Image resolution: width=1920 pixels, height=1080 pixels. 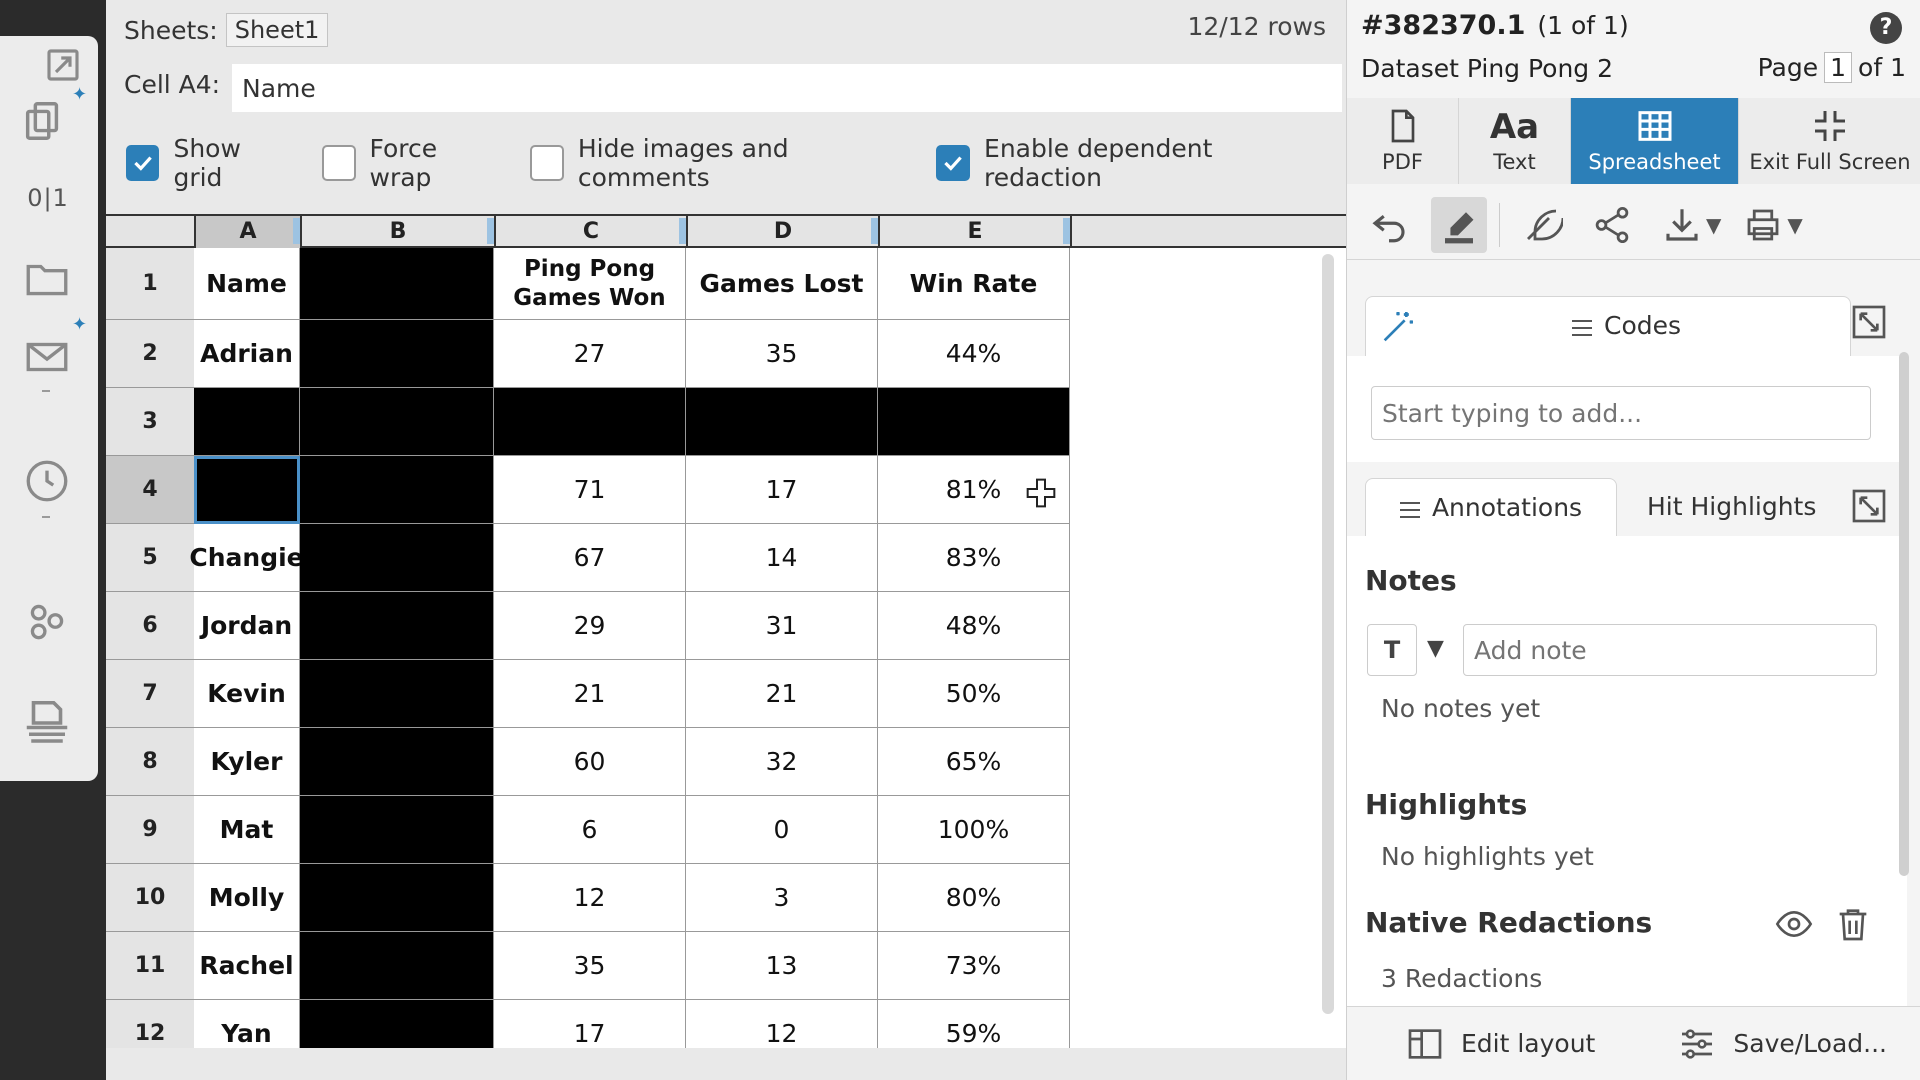 What do you see at coordinates (1515, 141) in the screenshot?
I see `tab-text: Aa Text` at bounding box center [1515, 141].